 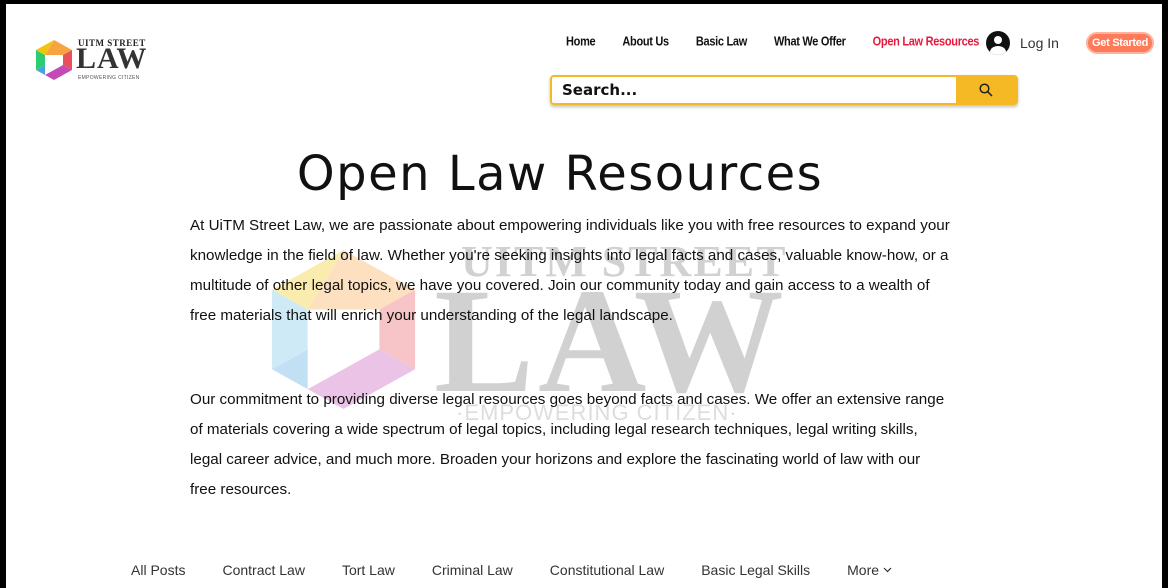 I want to click on category-tort-law: Tort Law, so click(x=368, y=570).